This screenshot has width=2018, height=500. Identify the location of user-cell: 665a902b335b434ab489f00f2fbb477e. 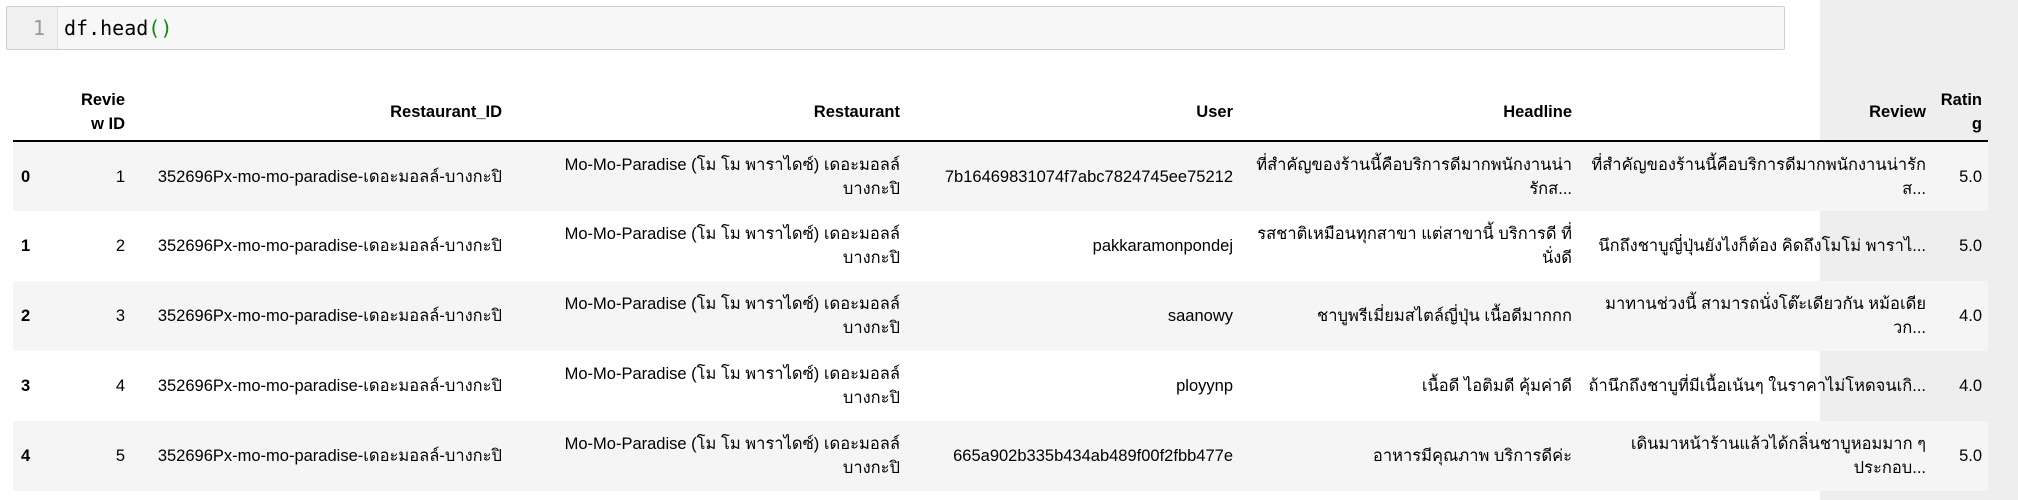
(1093, 456).